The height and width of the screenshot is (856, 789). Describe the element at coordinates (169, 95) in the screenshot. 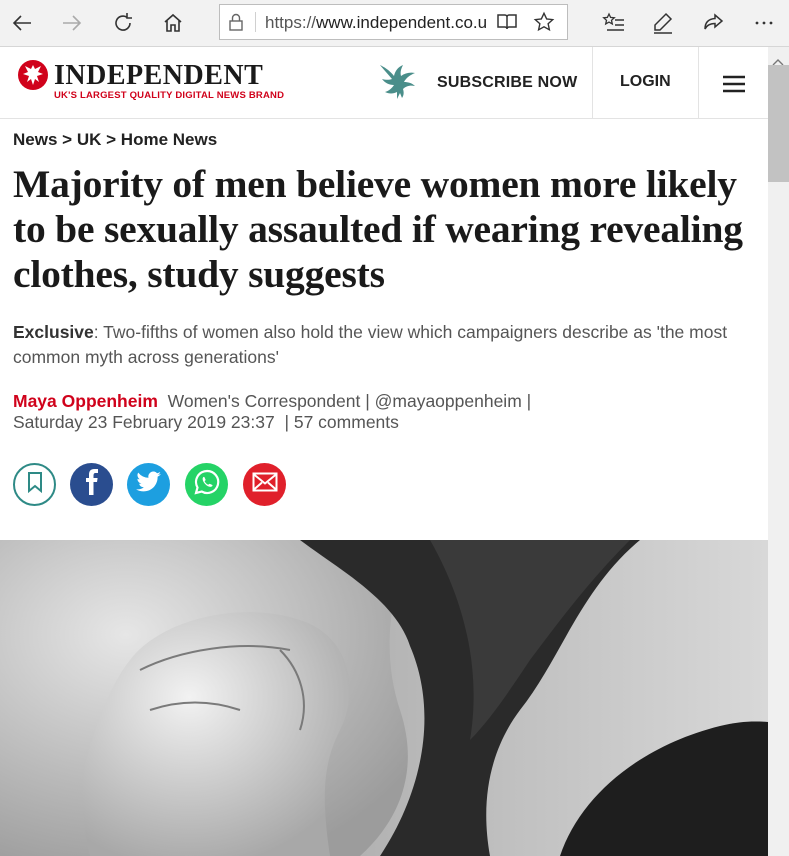

I see `logo-tagline: UK'S LARGEST QUALITY DIGITAL NEWS BRAND` at that location.